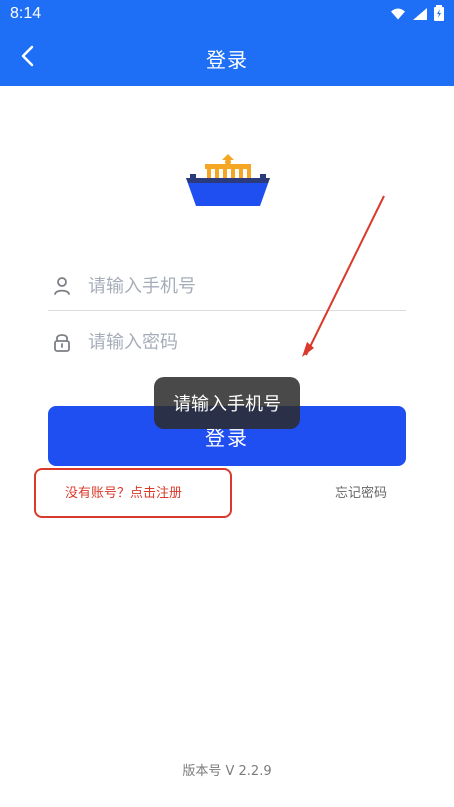  What do you see at coordinates (420, 15) in the screenshot?
I see `signal-icon` at bounding box center [420, 15].